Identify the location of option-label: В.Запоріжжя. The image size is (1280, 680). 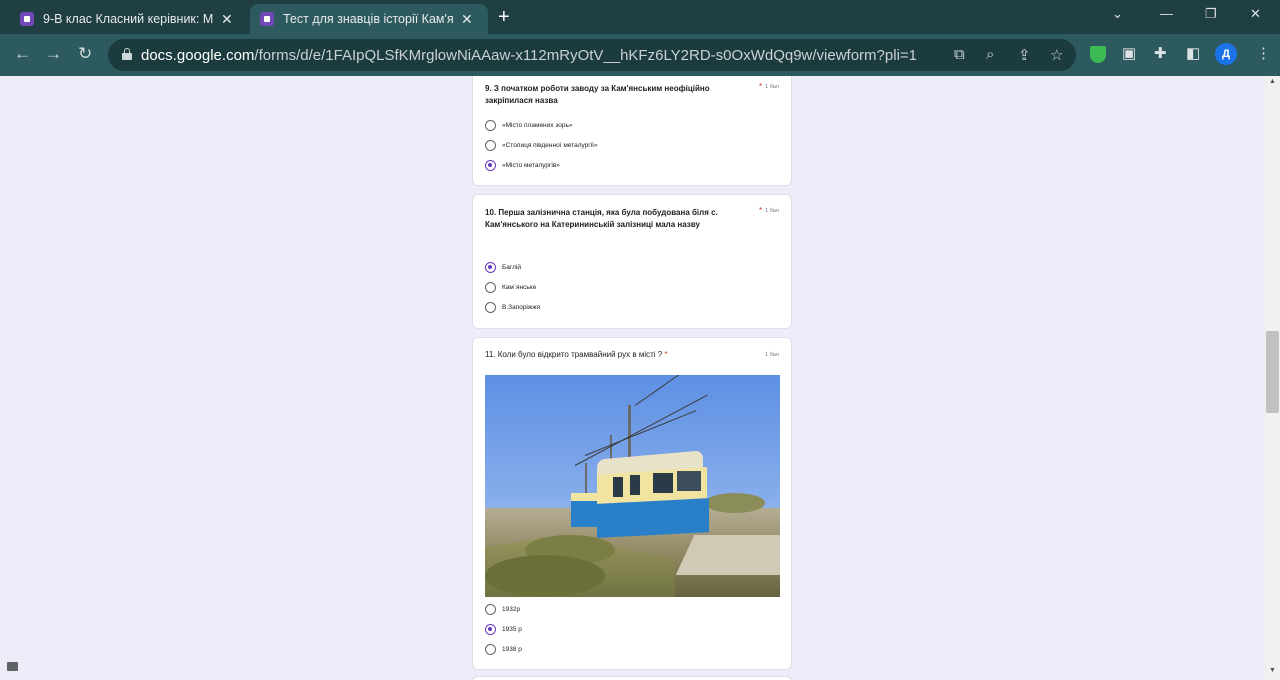
(521, 307).